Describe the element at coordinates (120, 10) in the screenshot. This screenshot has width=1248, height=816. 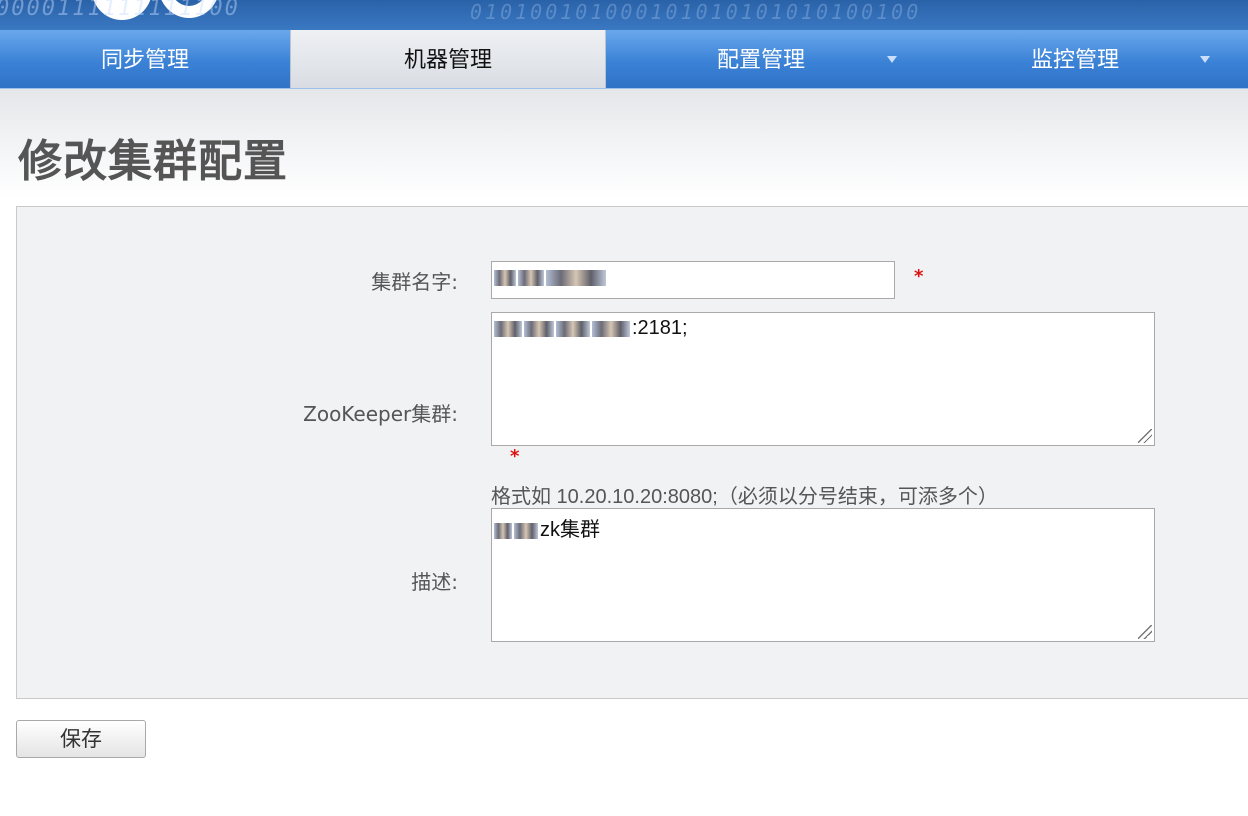
I see `banner-binary-left: 0000111111111100` at that location.